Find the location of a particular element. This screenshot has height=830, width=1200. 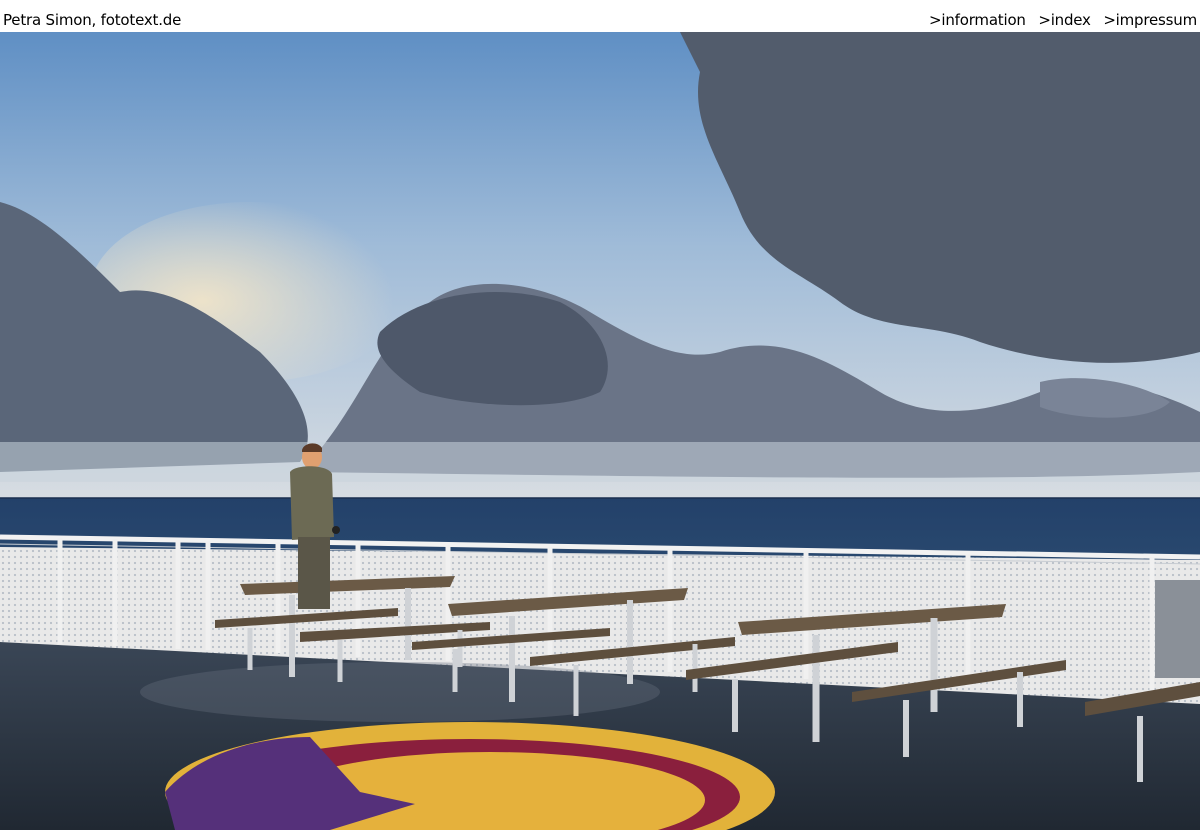

main-nav: >information >index >impressum is located at coordinates (1059, 20).